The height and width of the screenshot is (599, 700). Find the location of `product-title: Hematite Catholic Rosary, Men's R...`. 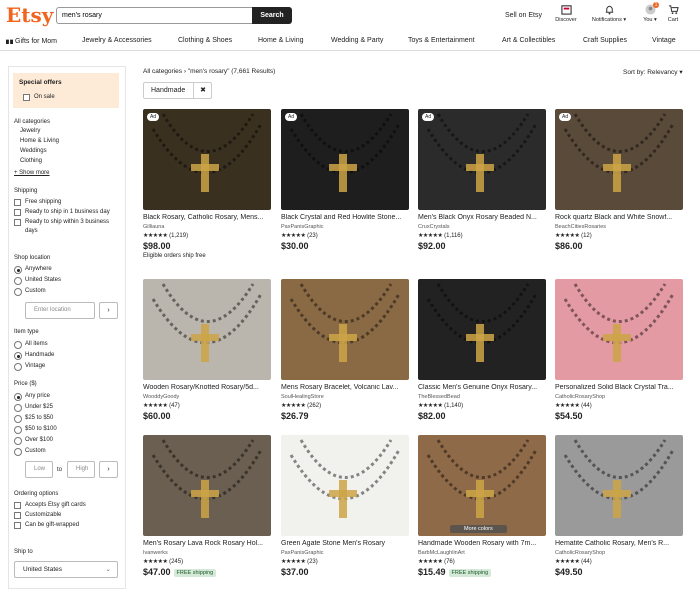

product-title: Hematite Catholic Rosary, Men's R... is located at coordinates (619, 543).